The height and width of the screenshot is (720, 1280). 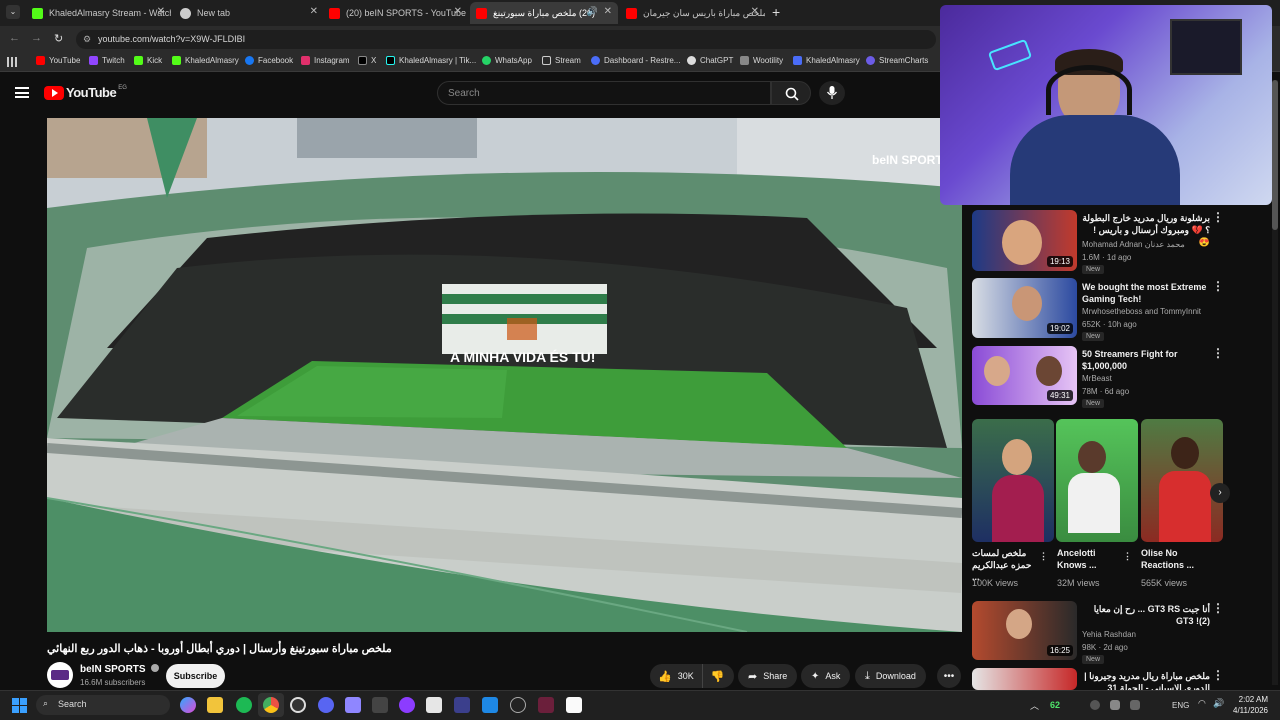 I want to click on recommendation-thumbnail: 19:02, so click(x=1024, y=308).